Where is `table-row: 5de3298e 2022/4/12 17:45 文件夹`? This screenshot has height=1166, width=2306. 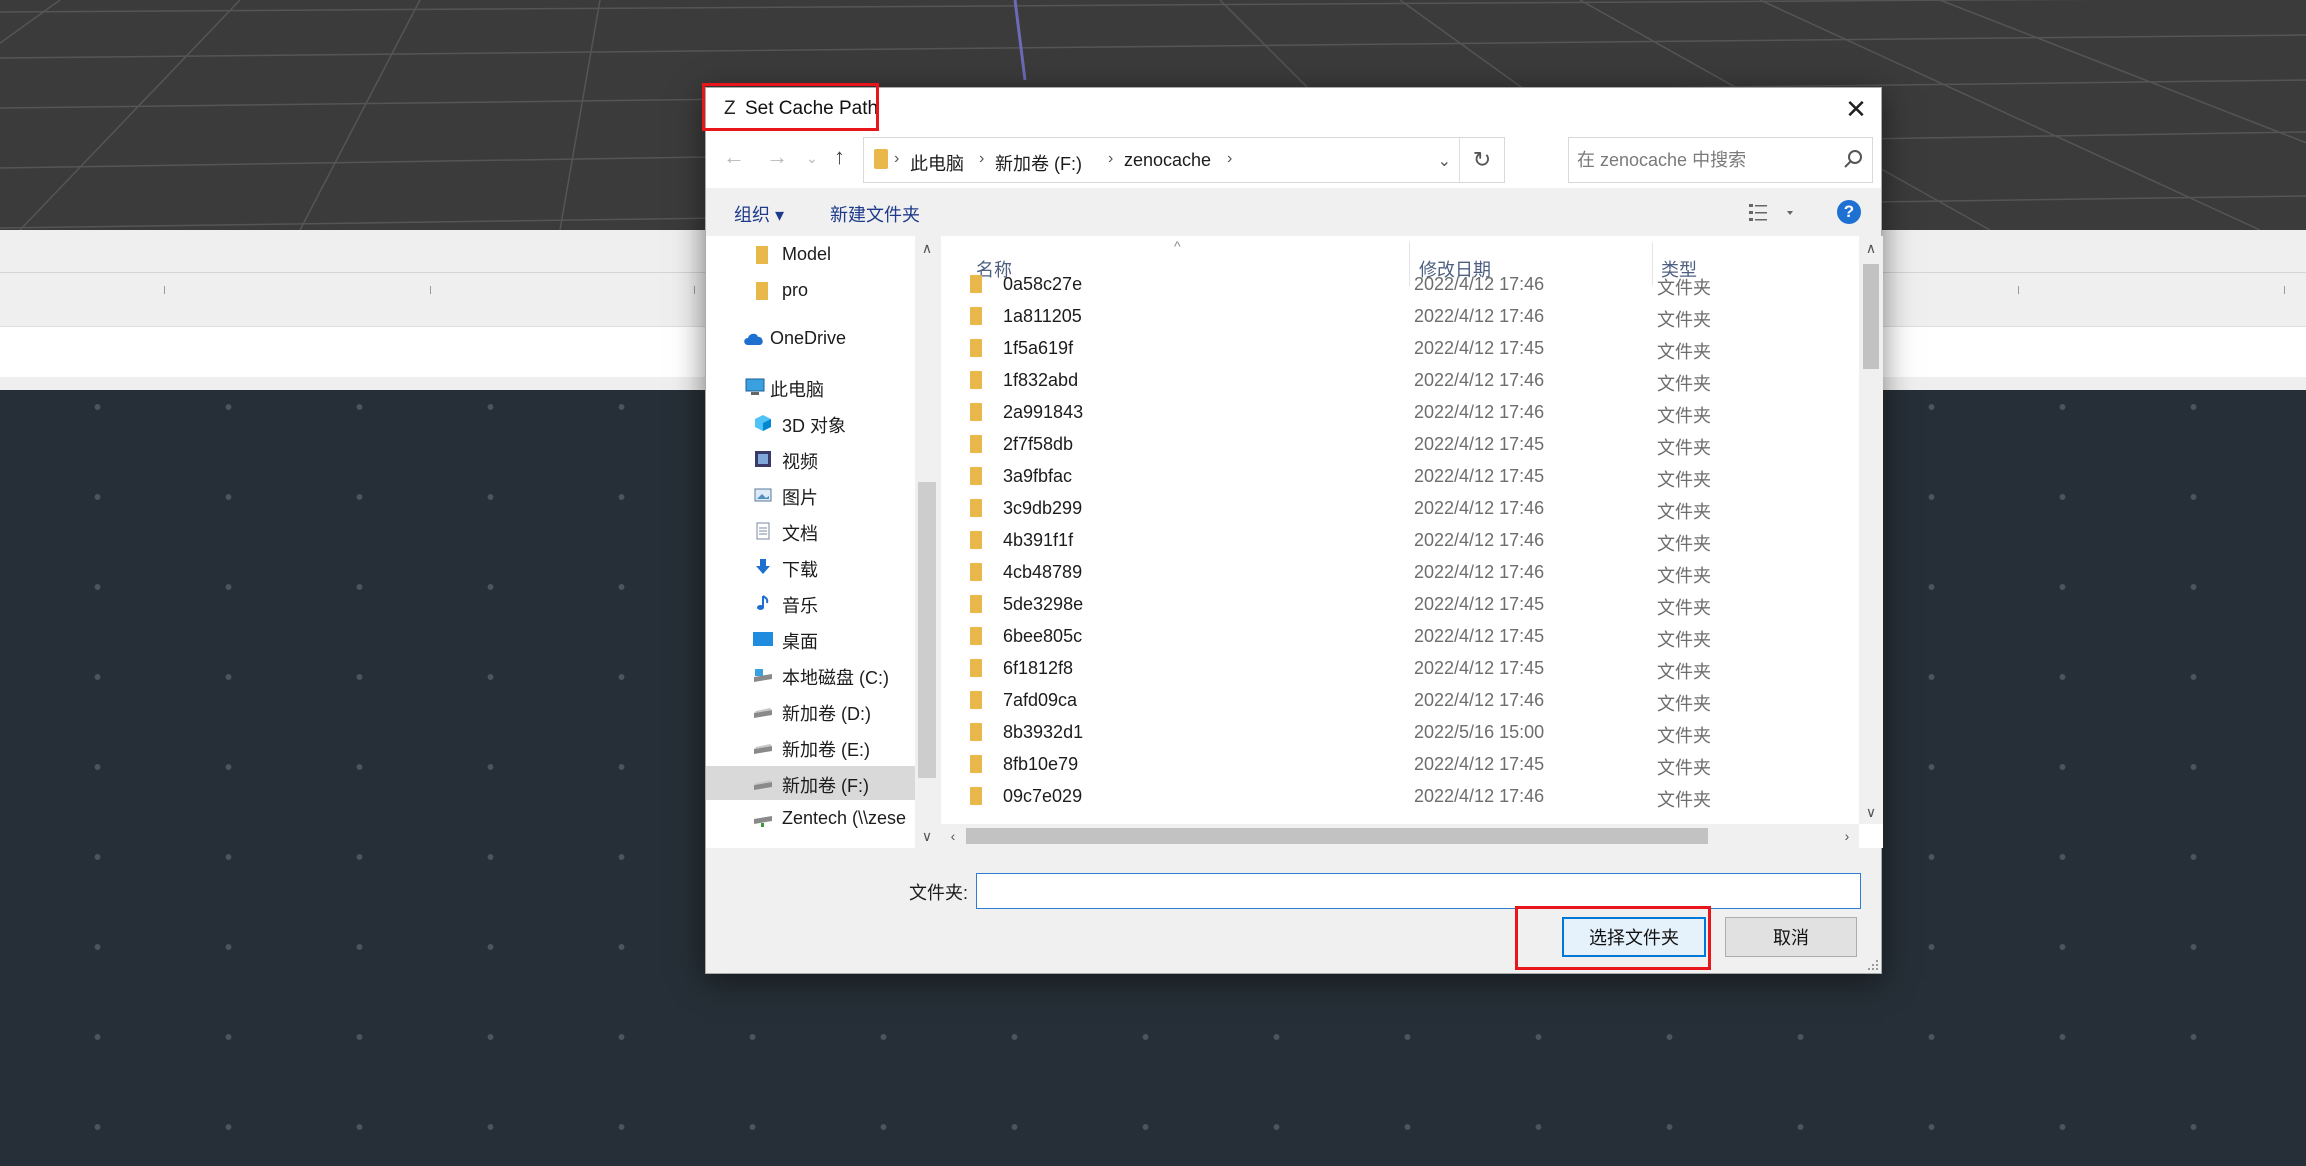
table-row: 5de3298e 2022/4/12 17:45 文件夹 is located at coordinates (1400, 604).